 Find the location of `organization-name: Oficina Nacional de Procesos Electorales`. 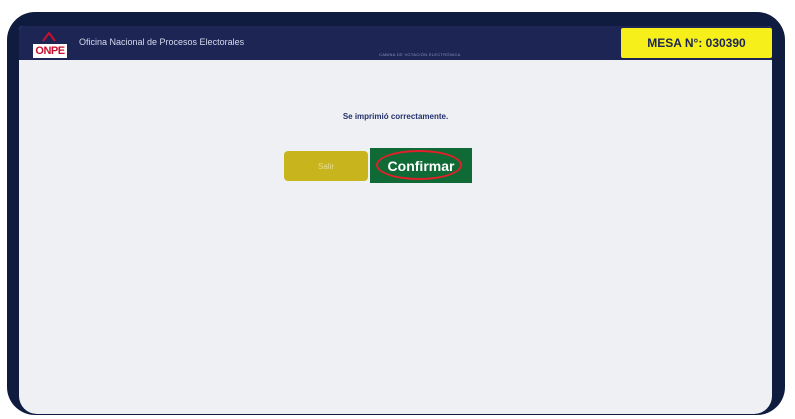

organization-name: Oficina Nacional de Procesos Electorales is located at coordinates (162, 42).